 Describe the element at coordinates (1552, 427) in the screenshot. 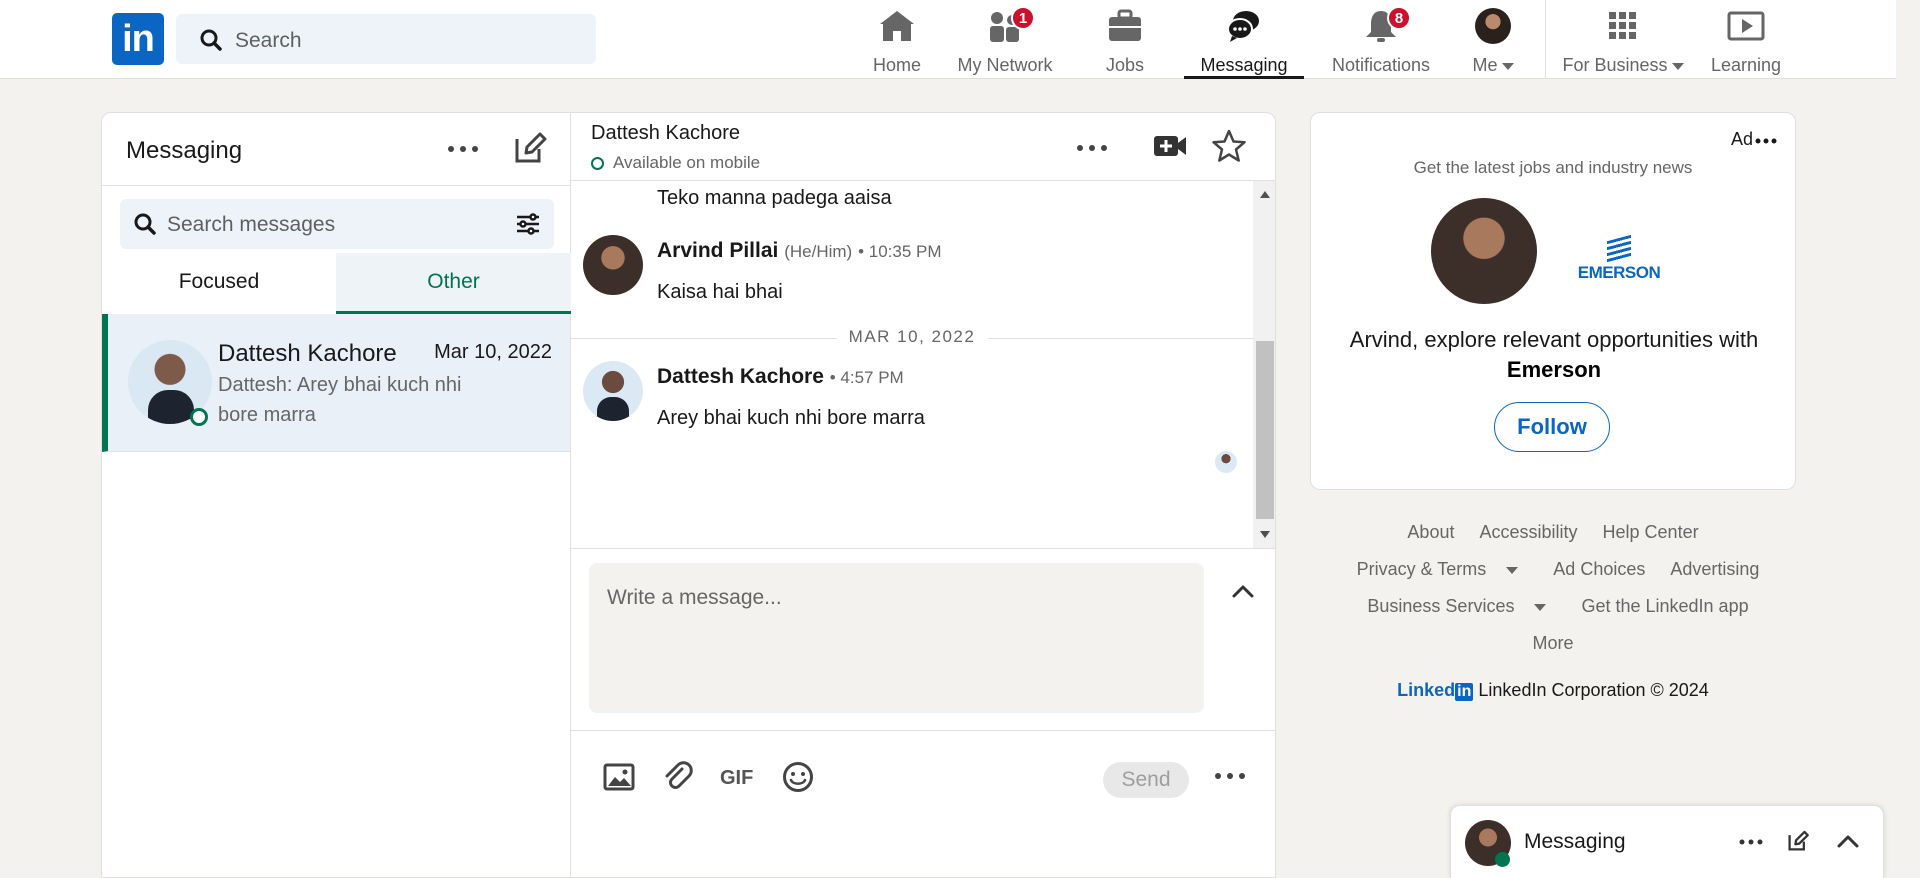

I see `follow-button: Follow` at that location.